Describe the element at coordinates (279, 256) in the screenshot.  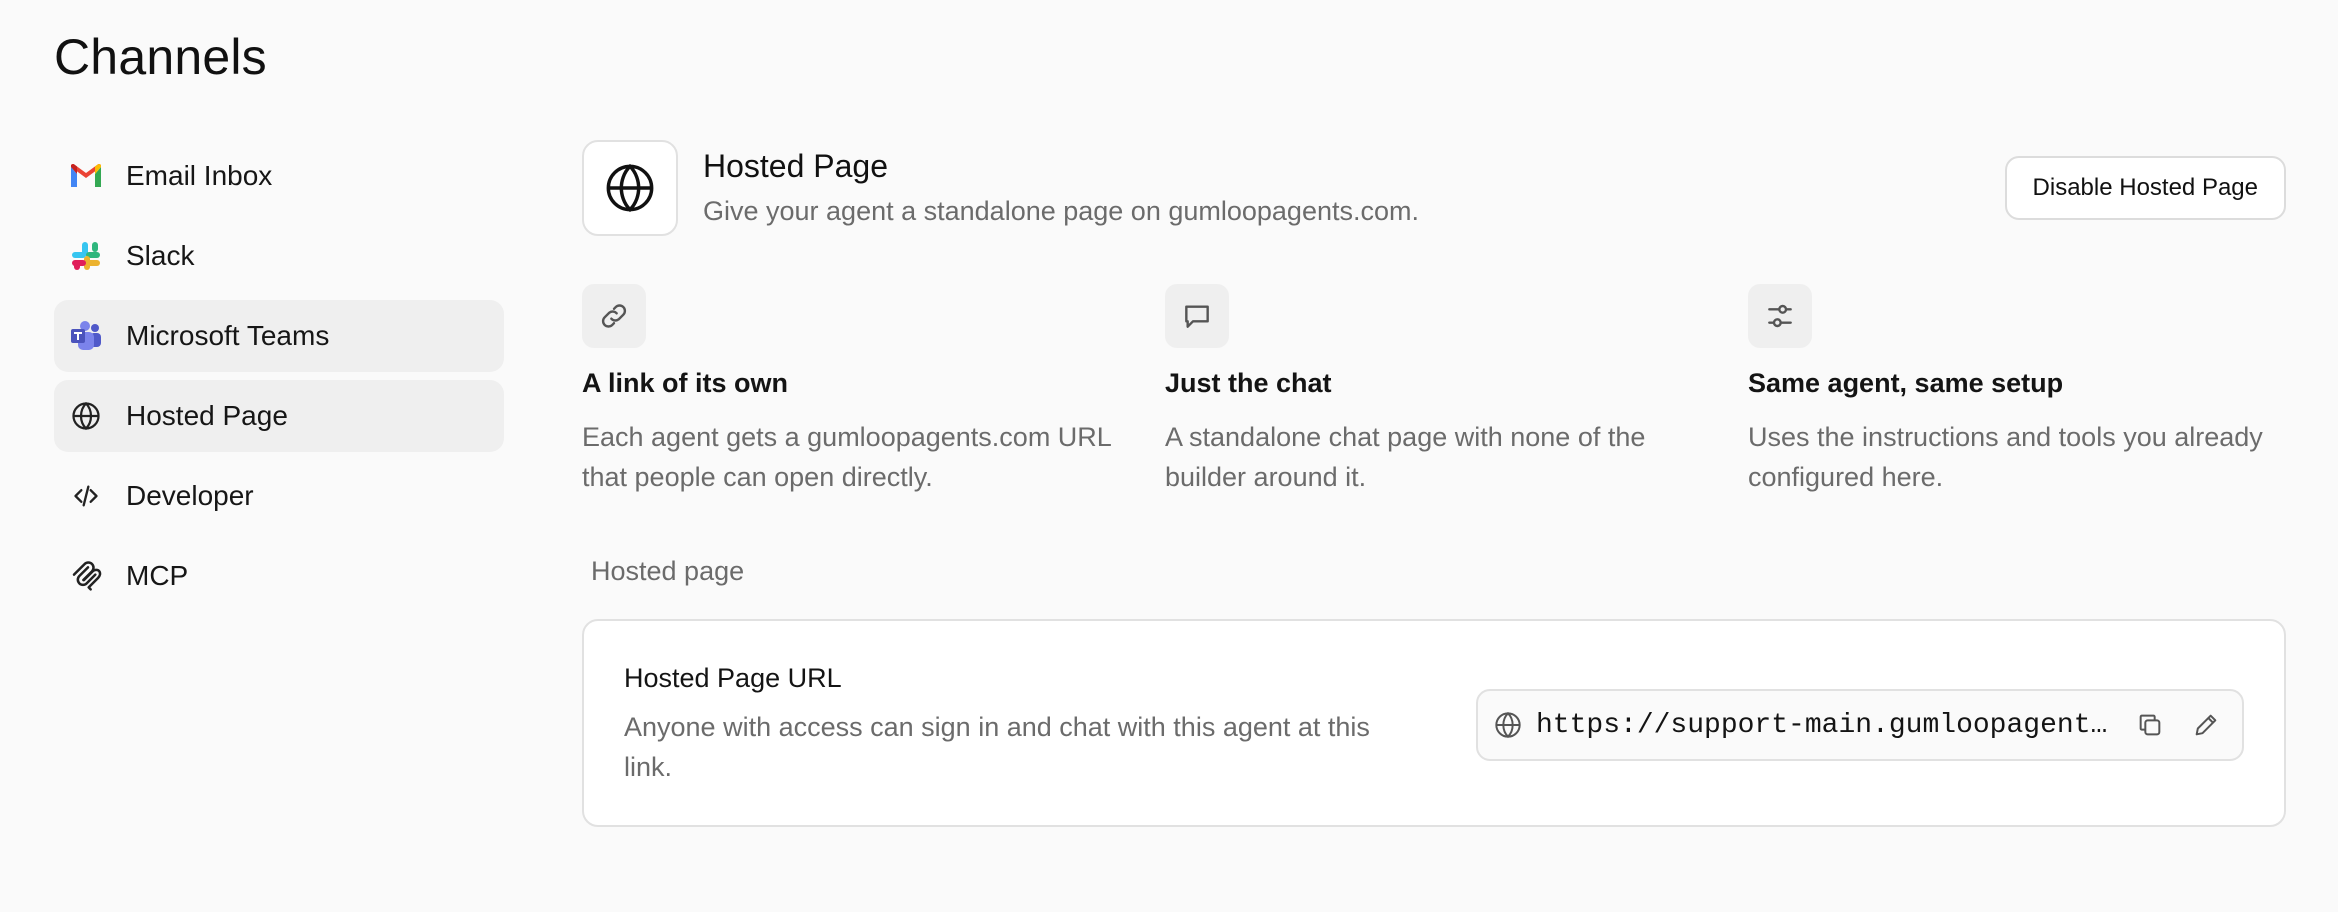
I see `sidebar-item-slack: Slack` at that location.